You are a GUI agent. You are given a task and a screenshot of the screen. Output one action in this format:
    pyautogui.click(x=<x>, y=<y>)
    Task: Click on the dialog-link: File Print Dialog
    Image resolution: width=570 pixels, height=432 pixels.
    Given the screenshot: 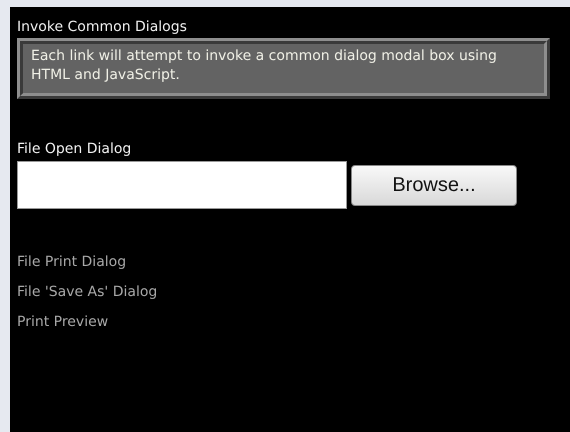 What is the action you would take?
    pyautogui.click(x=71, y=262)
    